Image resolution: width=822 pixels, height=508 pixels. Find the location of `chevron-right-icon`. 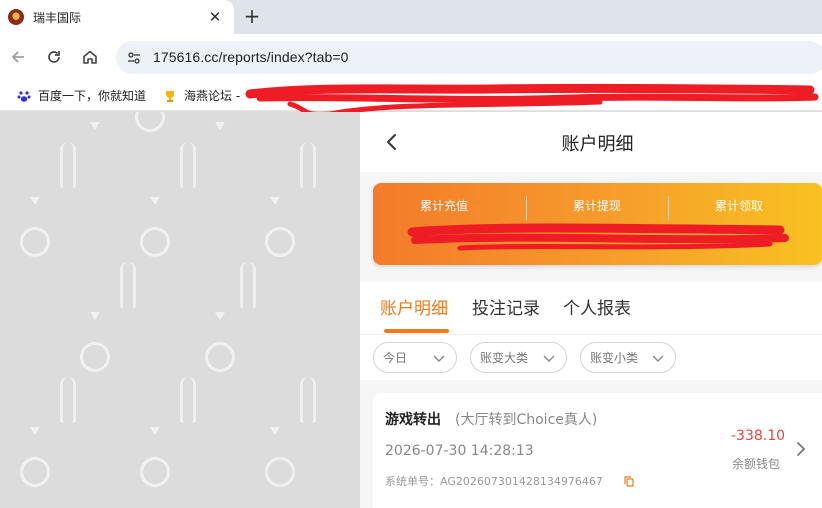

chevron-right-icon is located at coordinates (801, 449).